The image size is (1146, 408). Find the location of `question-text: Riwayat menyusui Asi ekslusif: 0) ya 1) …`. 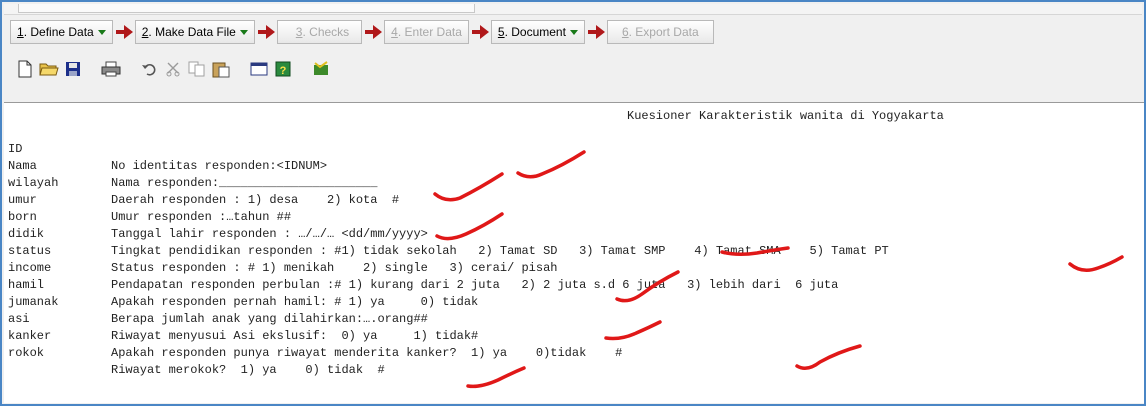

question-text: Riwayat menyusui Asi ekslusif: 0) ya 1) … is located at coordinates (295, 336).